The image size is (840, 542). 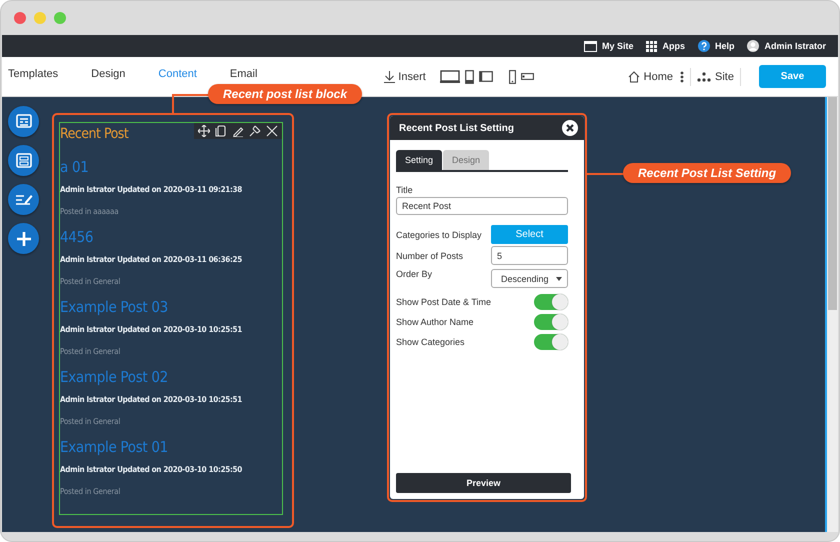 I want to click on move-icon, so click(x=204, y=131).